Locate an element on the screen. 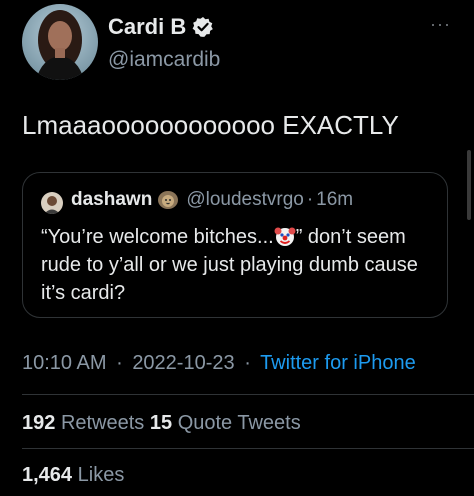  quoted-tweet-header: dashawn @loudestvrgo · 16m is located at coordinates (212, 200).